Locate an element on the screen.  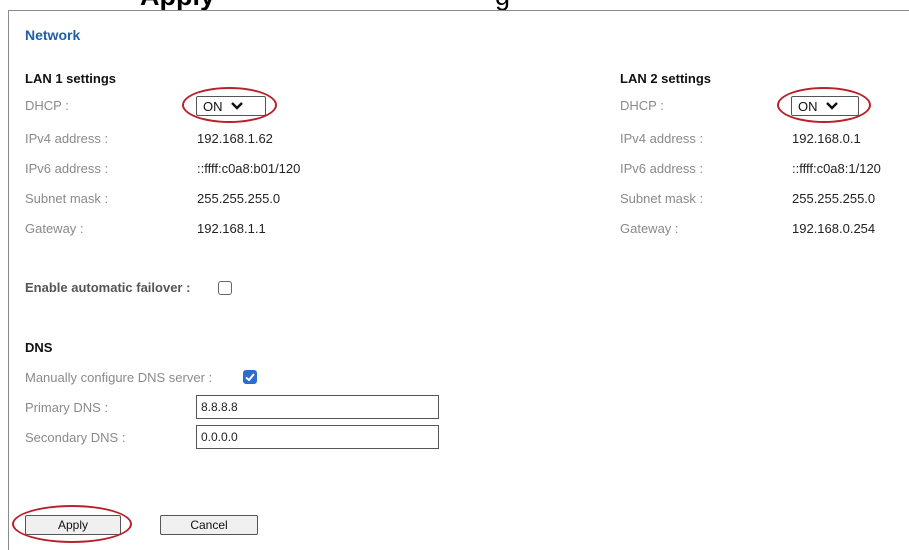
primary-dns-label: Primary DNS : is located at coordinates (67, 407).